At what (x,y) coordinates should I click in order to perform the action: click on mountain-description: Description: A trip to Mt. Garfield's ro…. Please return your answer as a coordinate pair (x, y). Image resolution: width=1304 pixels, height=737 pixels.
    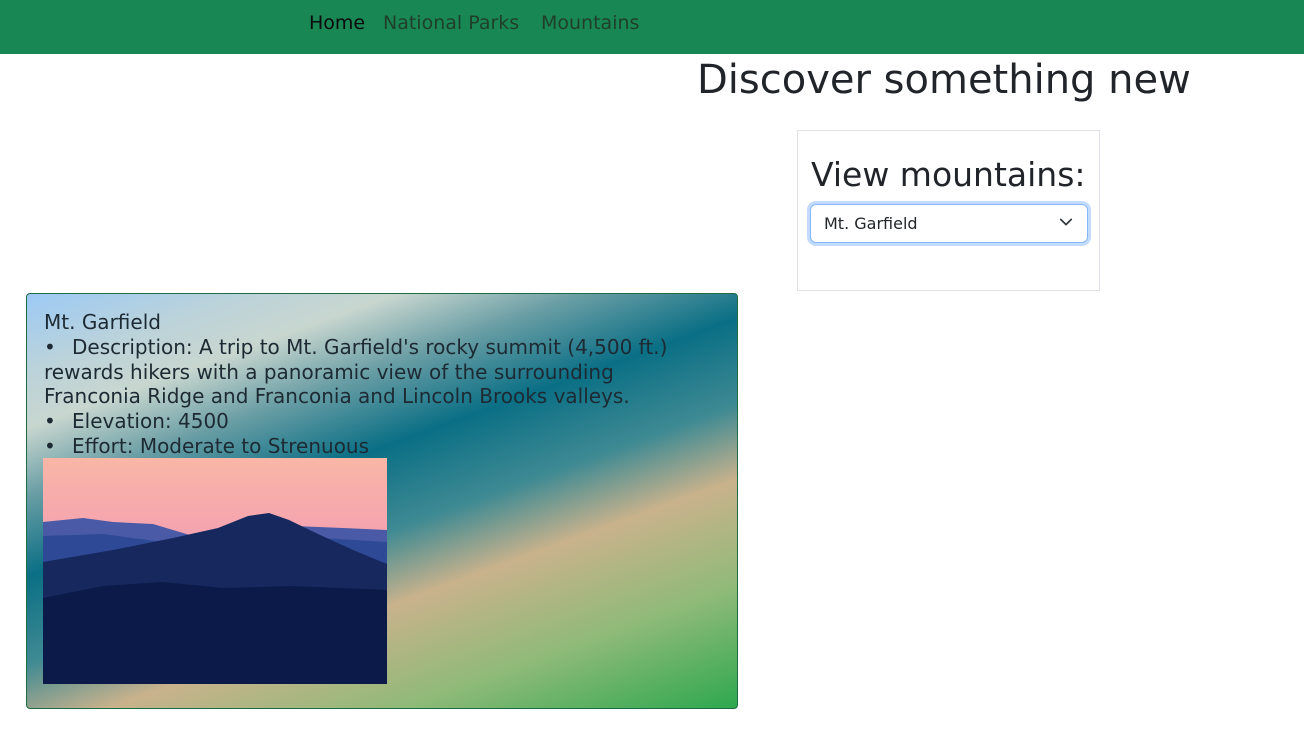
    Looking at the image, I should click on (356, 372).